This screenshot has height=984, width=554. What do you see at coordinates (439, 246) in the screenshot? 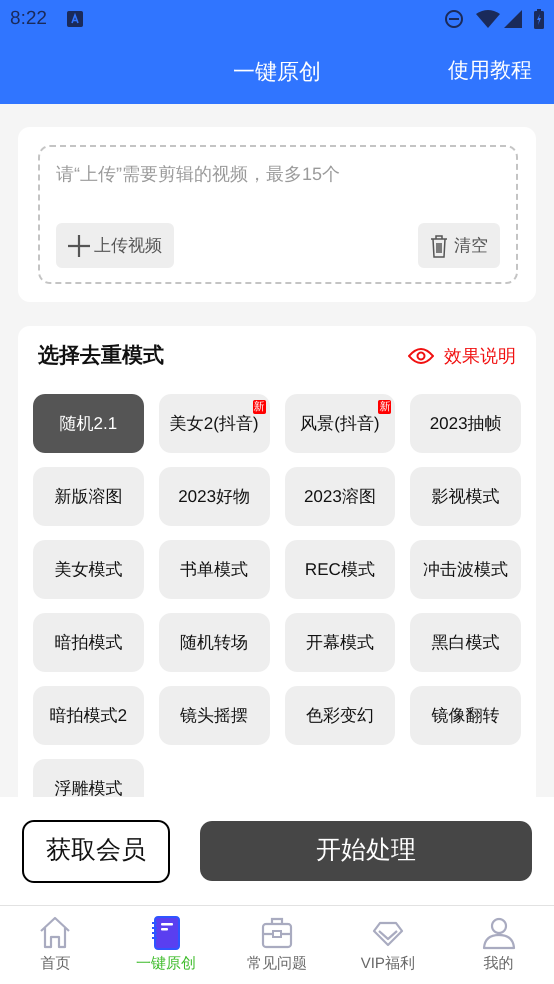
I see `trash-icon` at bounding box center [439, 246].